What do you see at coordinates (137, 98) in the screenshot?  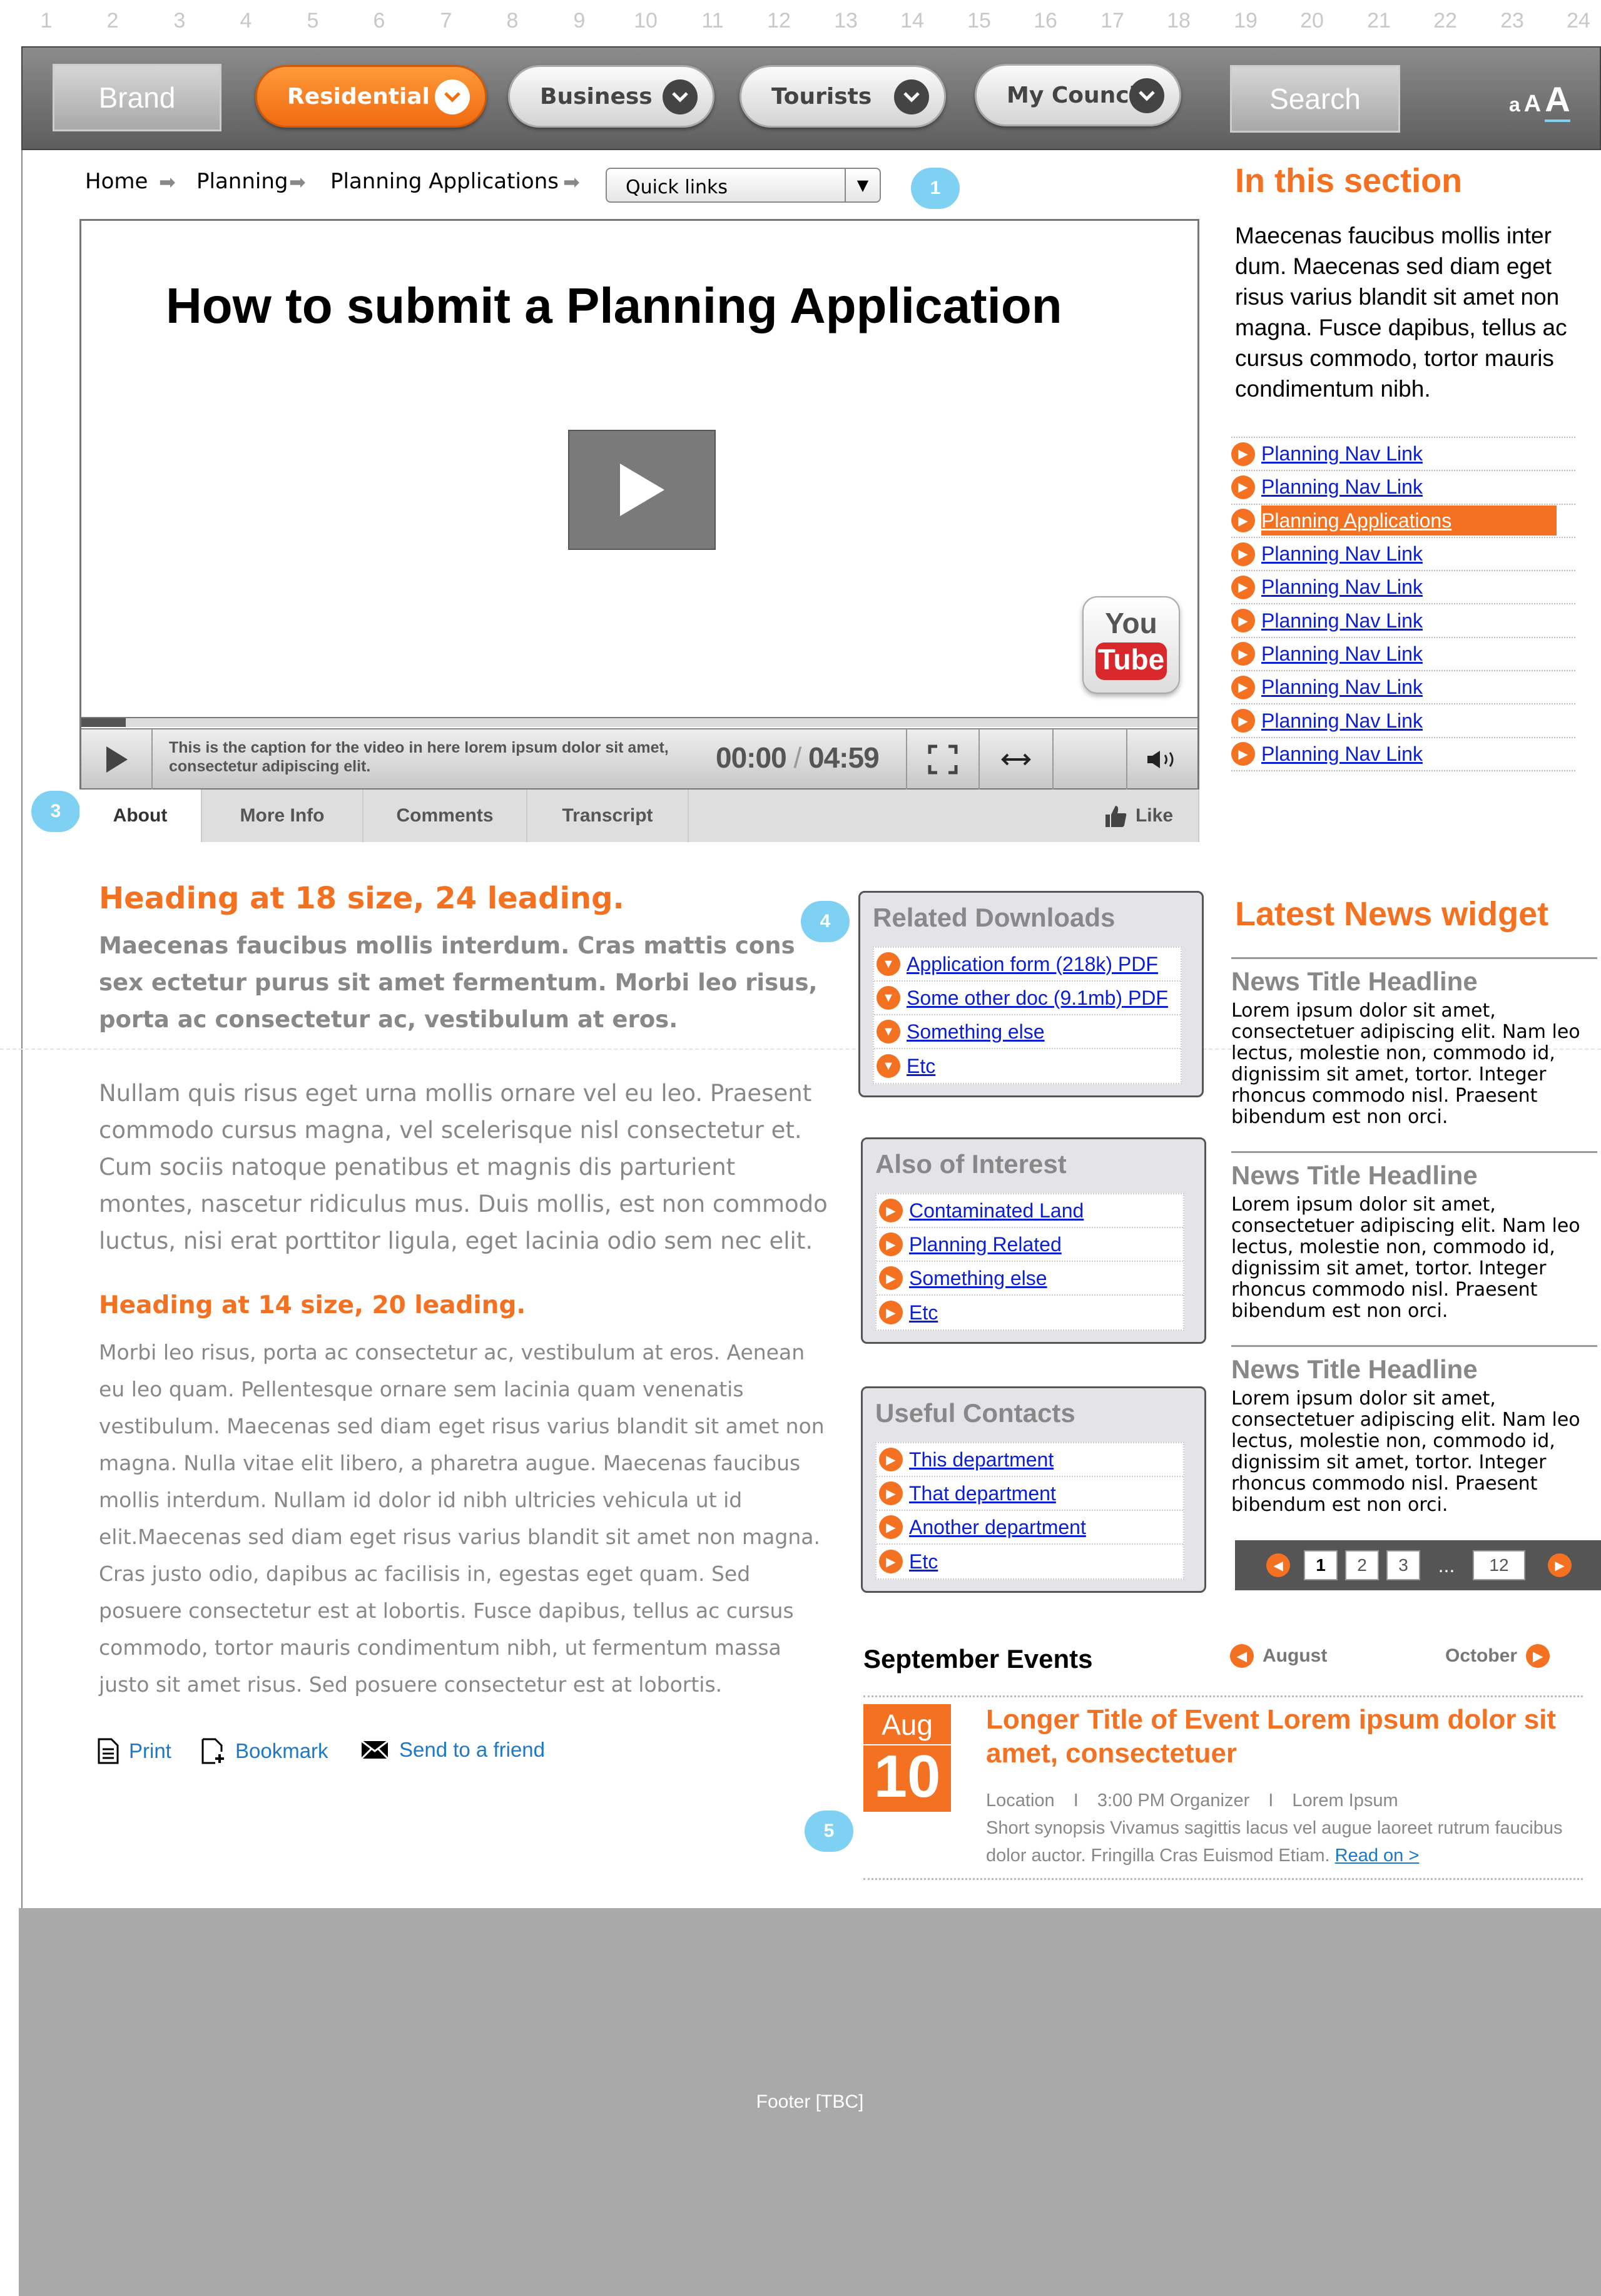 I see `brand-logo: Brand` at bounding box center [137, 98].